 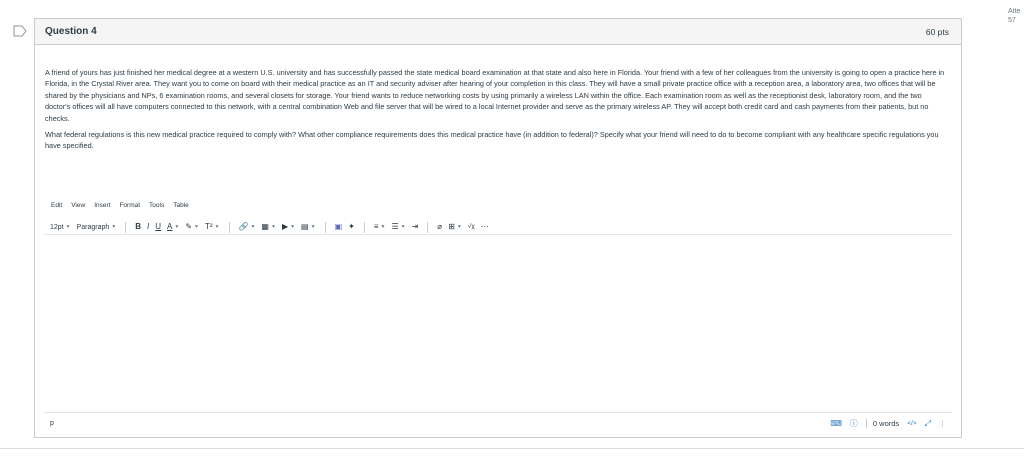 I want to click on apps-icon: ▣, so click(x=339, y=227).